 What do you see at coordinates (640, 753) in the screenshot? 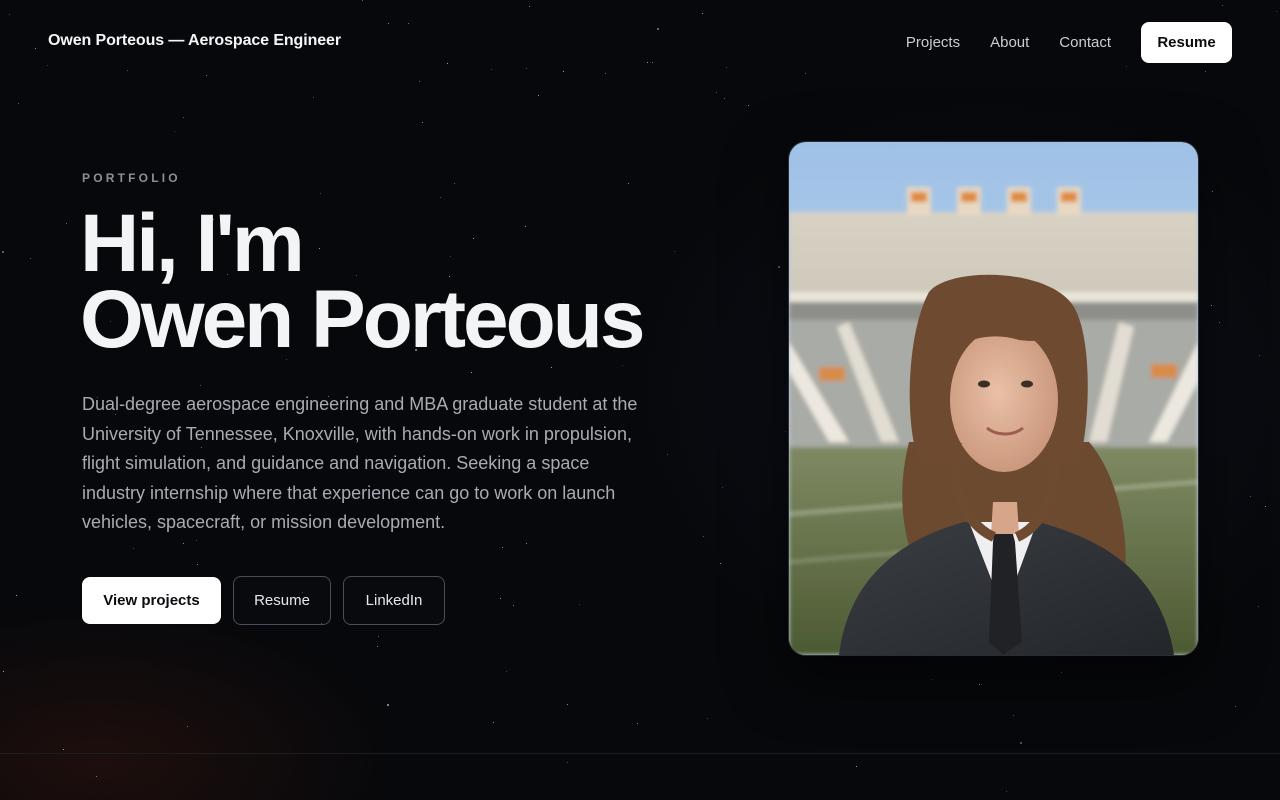
I see `section-divider` at bounding box center [640, 753].